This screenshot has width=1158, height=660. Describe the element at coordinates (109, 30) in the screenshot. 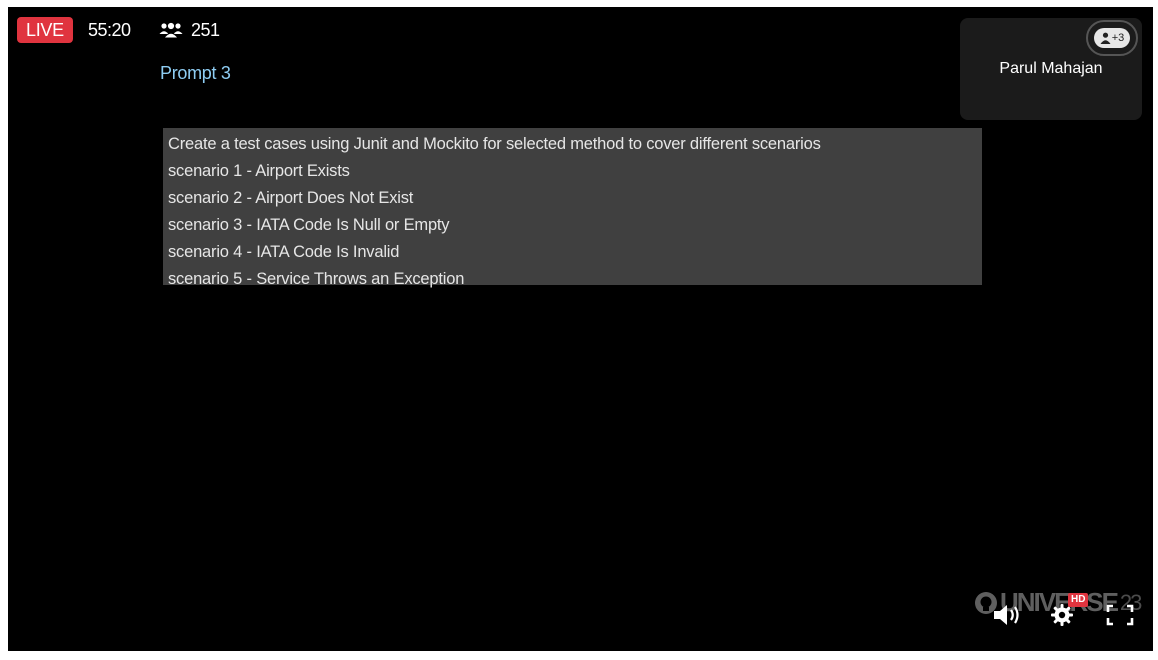

I see `elapsed-time: 55:20` at that location.